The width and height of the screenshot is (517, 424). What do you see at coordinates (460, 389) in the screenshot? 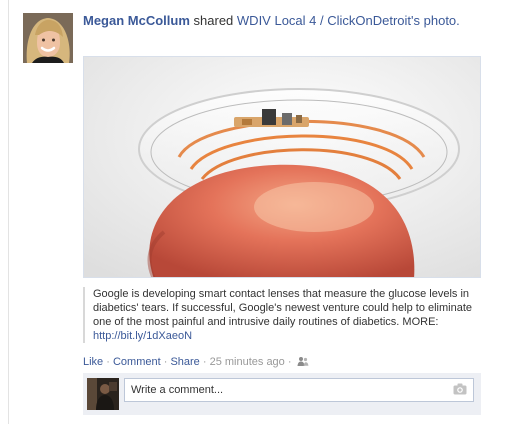
I see `camera-icon` at bounding box center [460, 389].